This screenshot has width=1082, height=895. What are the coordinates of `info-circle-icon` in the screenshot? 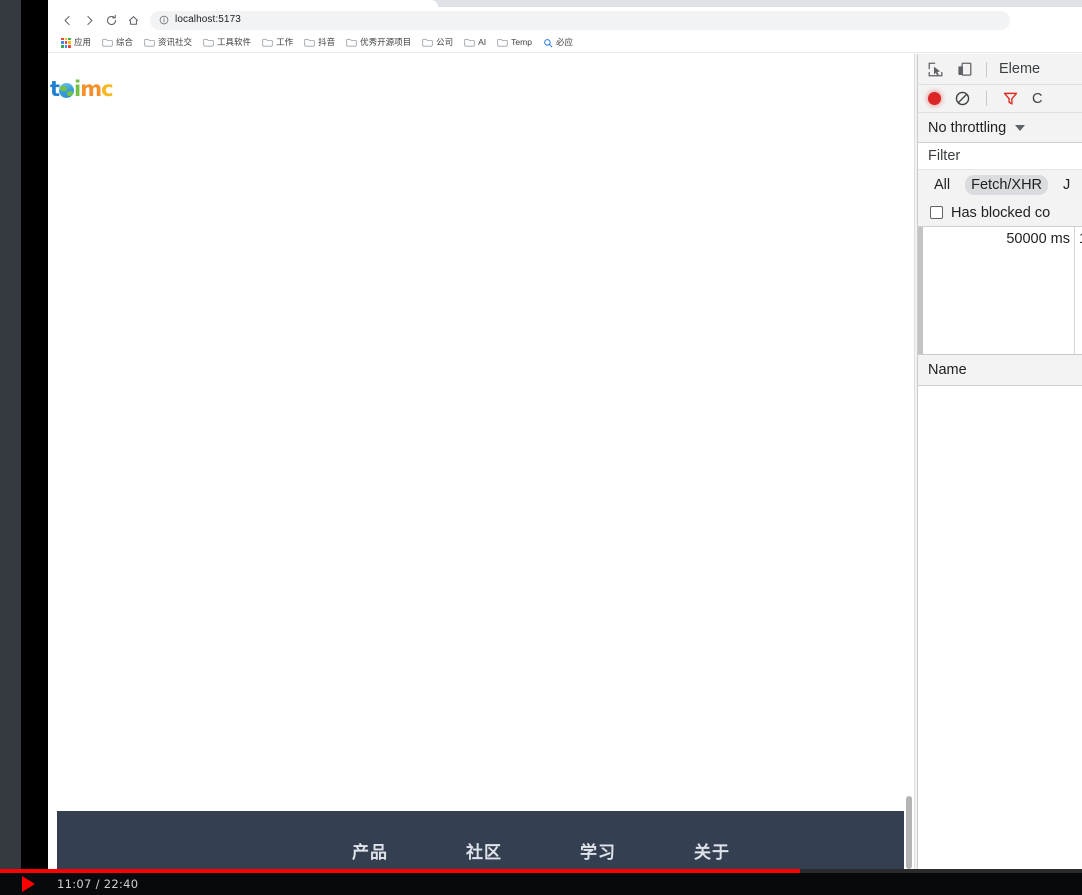 It's located at (164, 20).